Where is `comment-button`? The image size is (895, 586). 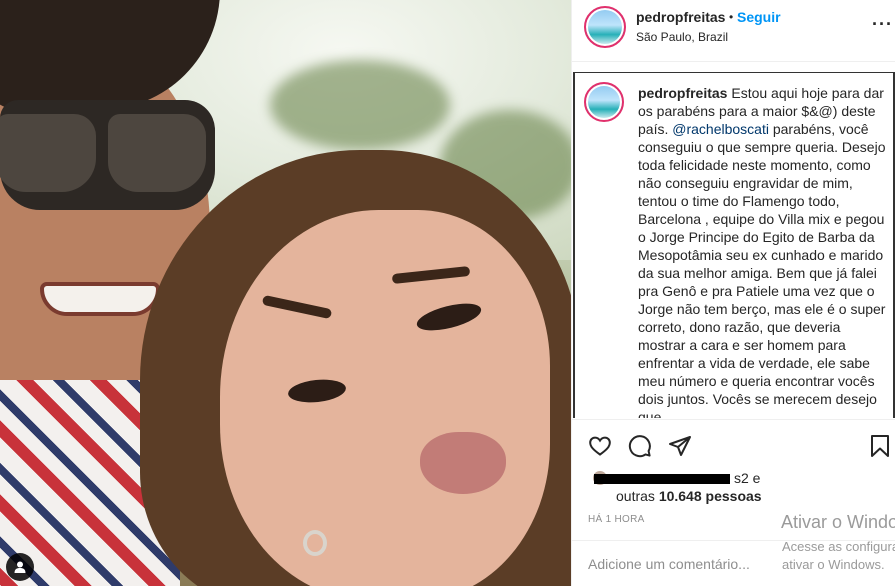
comment-button is located at coordinates (640, 446).